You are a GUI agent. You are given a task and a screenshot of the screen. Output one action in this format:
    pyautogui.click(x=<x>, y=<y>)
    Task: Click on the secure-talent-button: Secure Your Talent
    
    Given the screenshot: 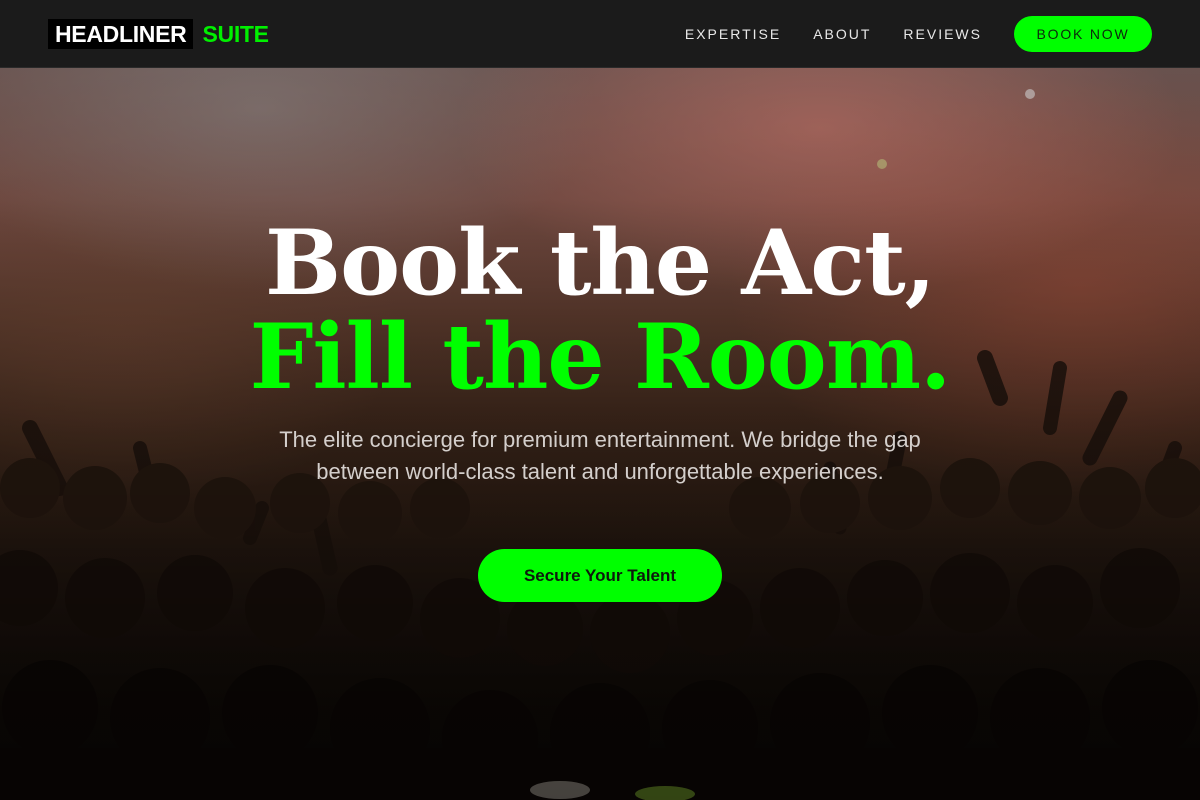 What is the action you would take?
    pyautogui.click(x=600, y=575)
    